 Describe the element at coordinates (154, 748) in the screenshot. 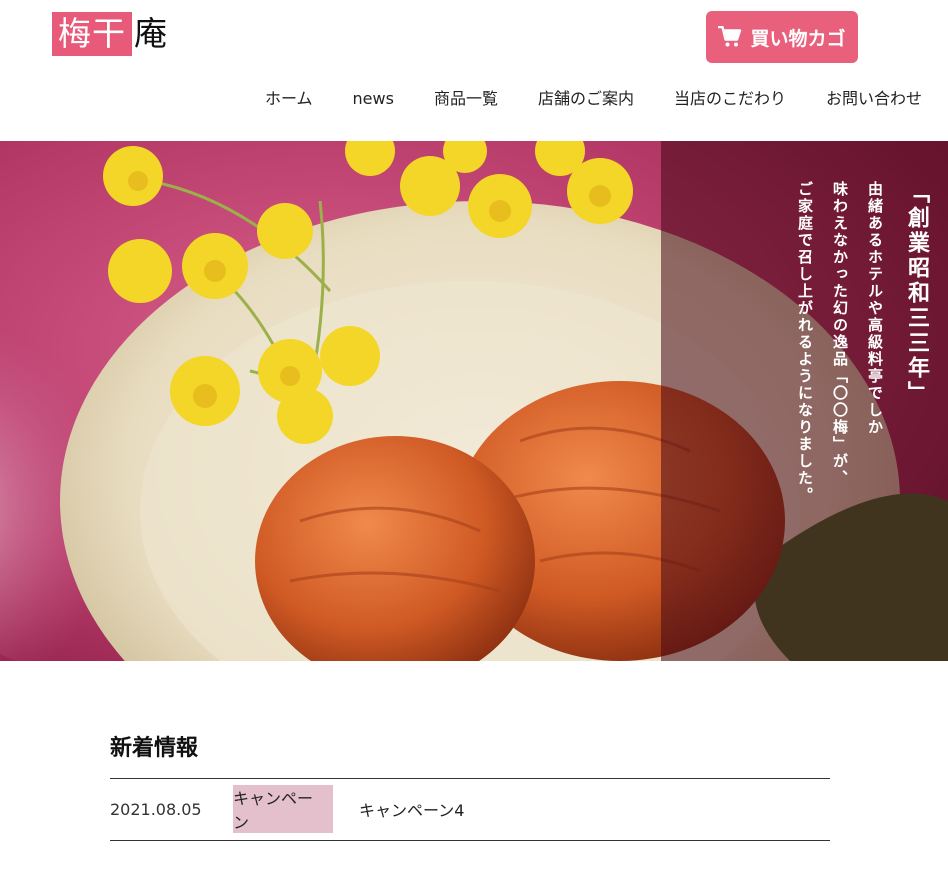

I see `news-heading: 新着情報` at that location.